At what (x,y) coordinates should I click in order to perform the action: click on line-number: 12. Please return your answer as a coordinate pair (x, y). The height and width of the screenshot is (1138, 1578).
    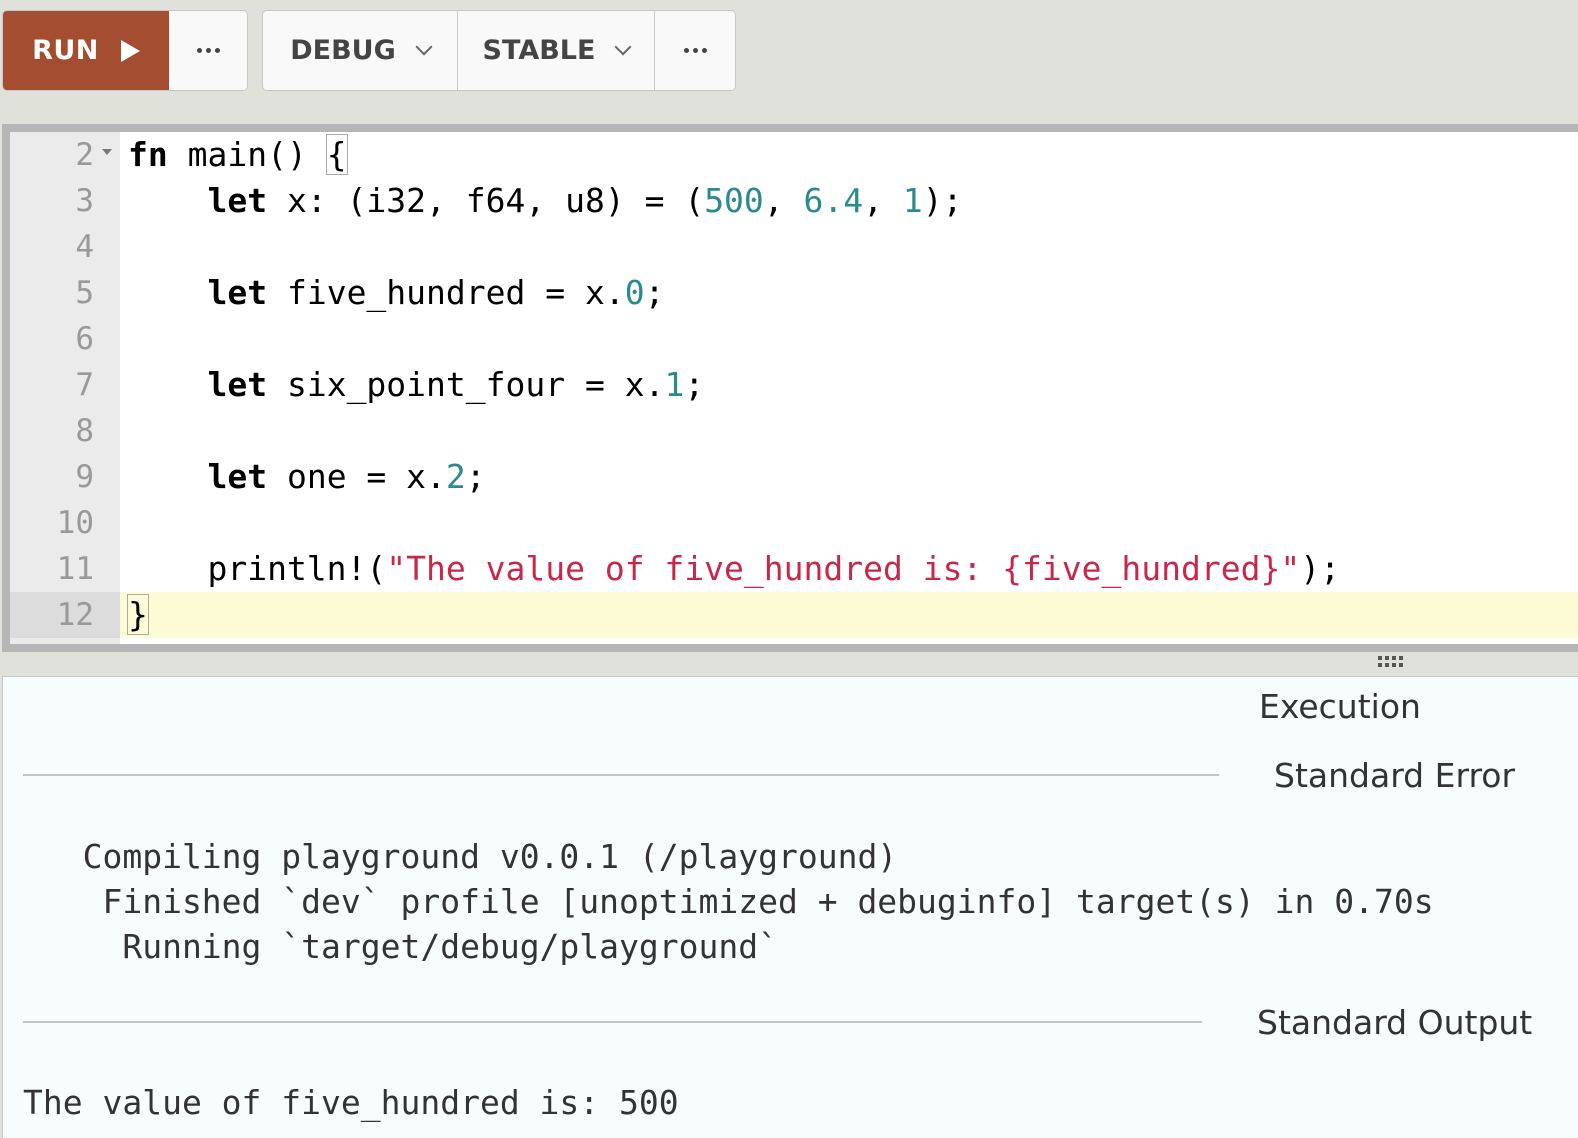
    Looking at the image, I should click on (65, 615).